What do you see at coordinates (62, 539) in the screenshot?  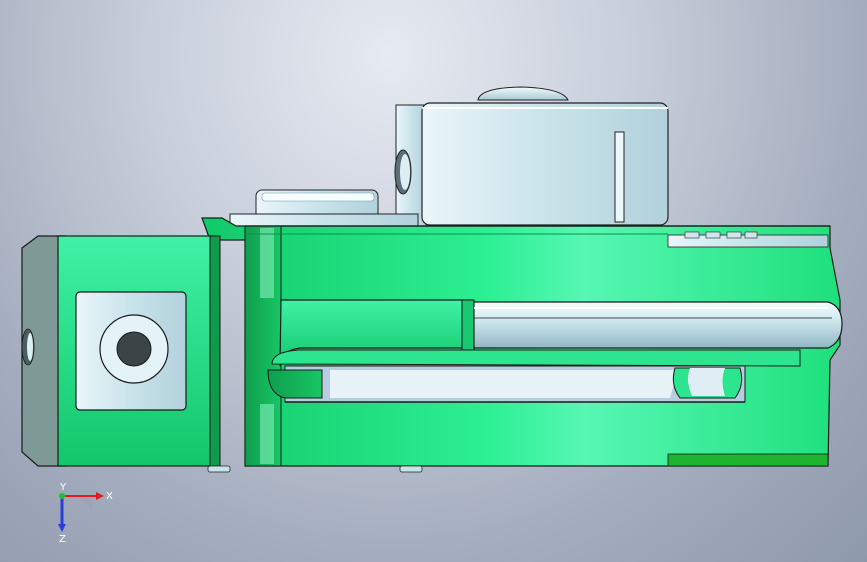 I see `z-axis-label: Z` at bounding box center [62, 539].